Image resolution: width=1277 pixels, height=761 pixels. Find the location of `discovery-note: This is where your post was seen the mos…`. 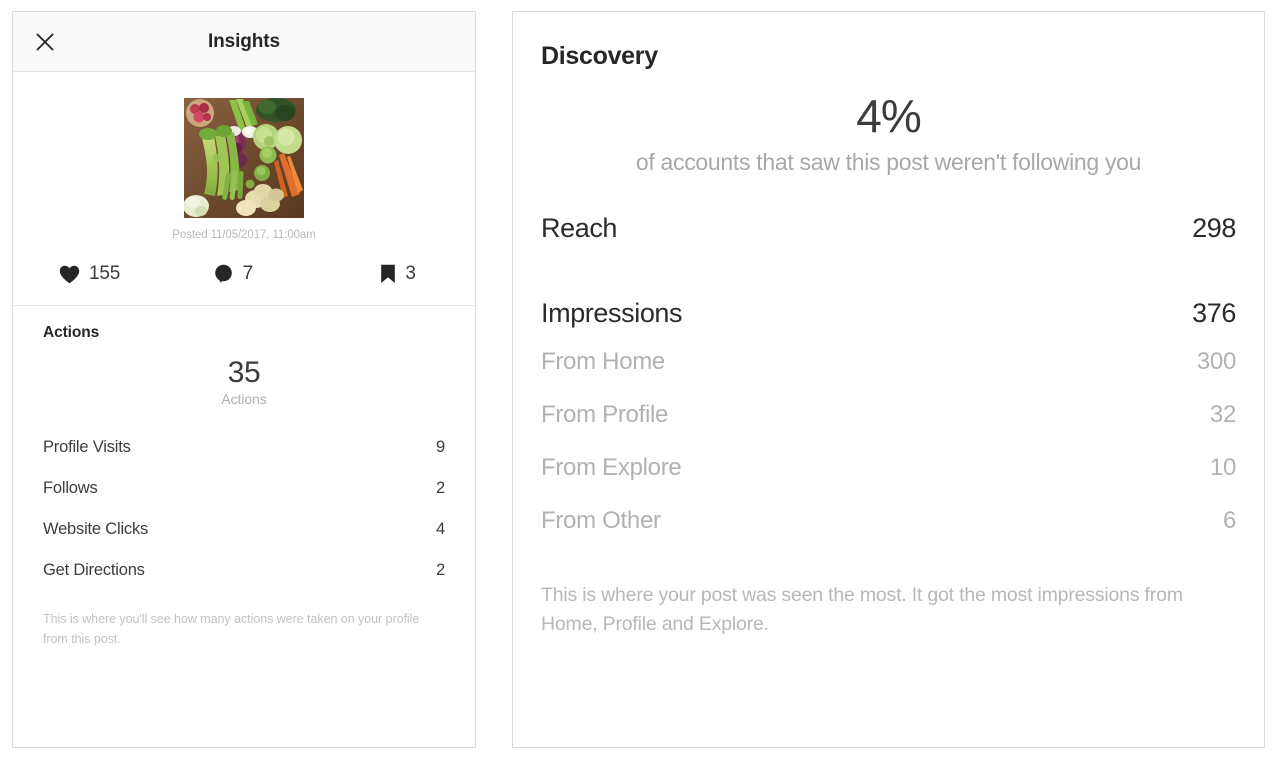

discovery-note: This is where your post was seen the mos… is located at coordinates (862, 609).